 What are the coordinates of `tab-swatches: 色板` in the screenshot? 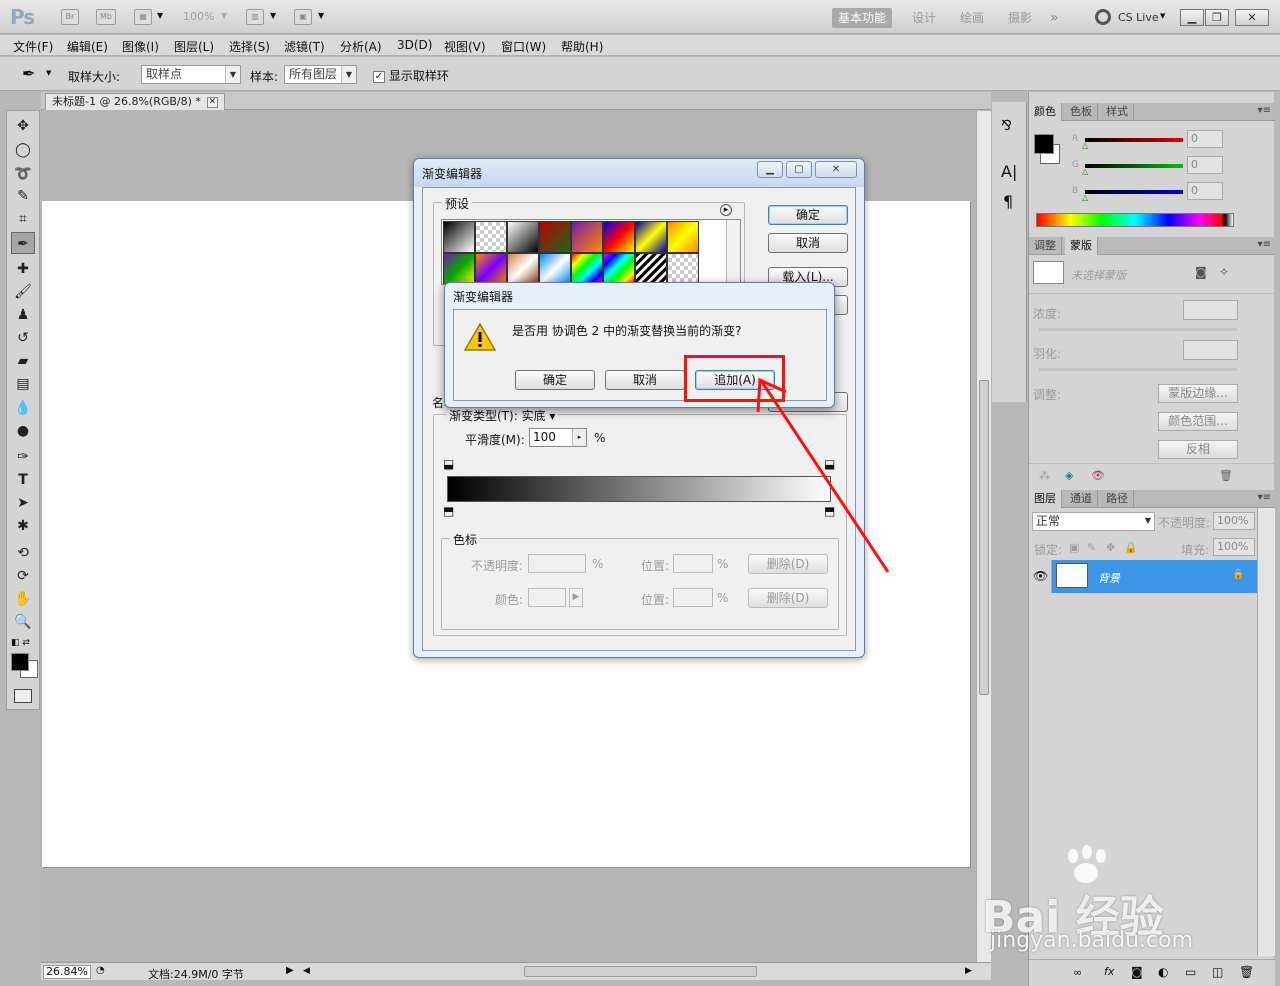 It's located at (1081, 112).